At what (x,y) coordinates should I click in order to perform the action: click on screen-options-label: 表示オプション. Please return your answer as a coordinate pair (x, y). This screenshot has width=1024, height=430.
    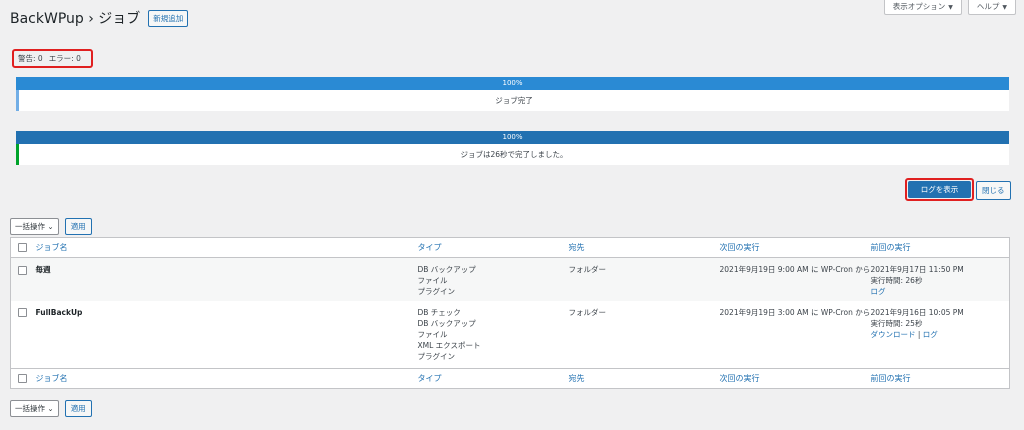
    Looking at the image, I should click on (919, 6).